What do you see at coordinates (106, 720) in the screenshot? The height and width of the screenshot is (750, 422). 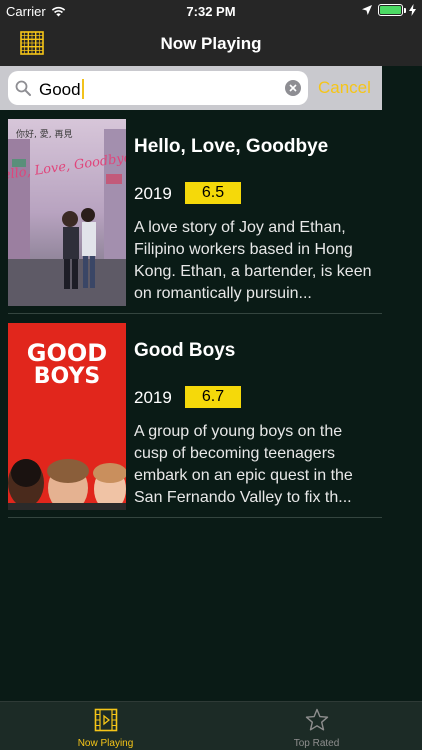 I see `film-icon` at bounding box center [106, 720].